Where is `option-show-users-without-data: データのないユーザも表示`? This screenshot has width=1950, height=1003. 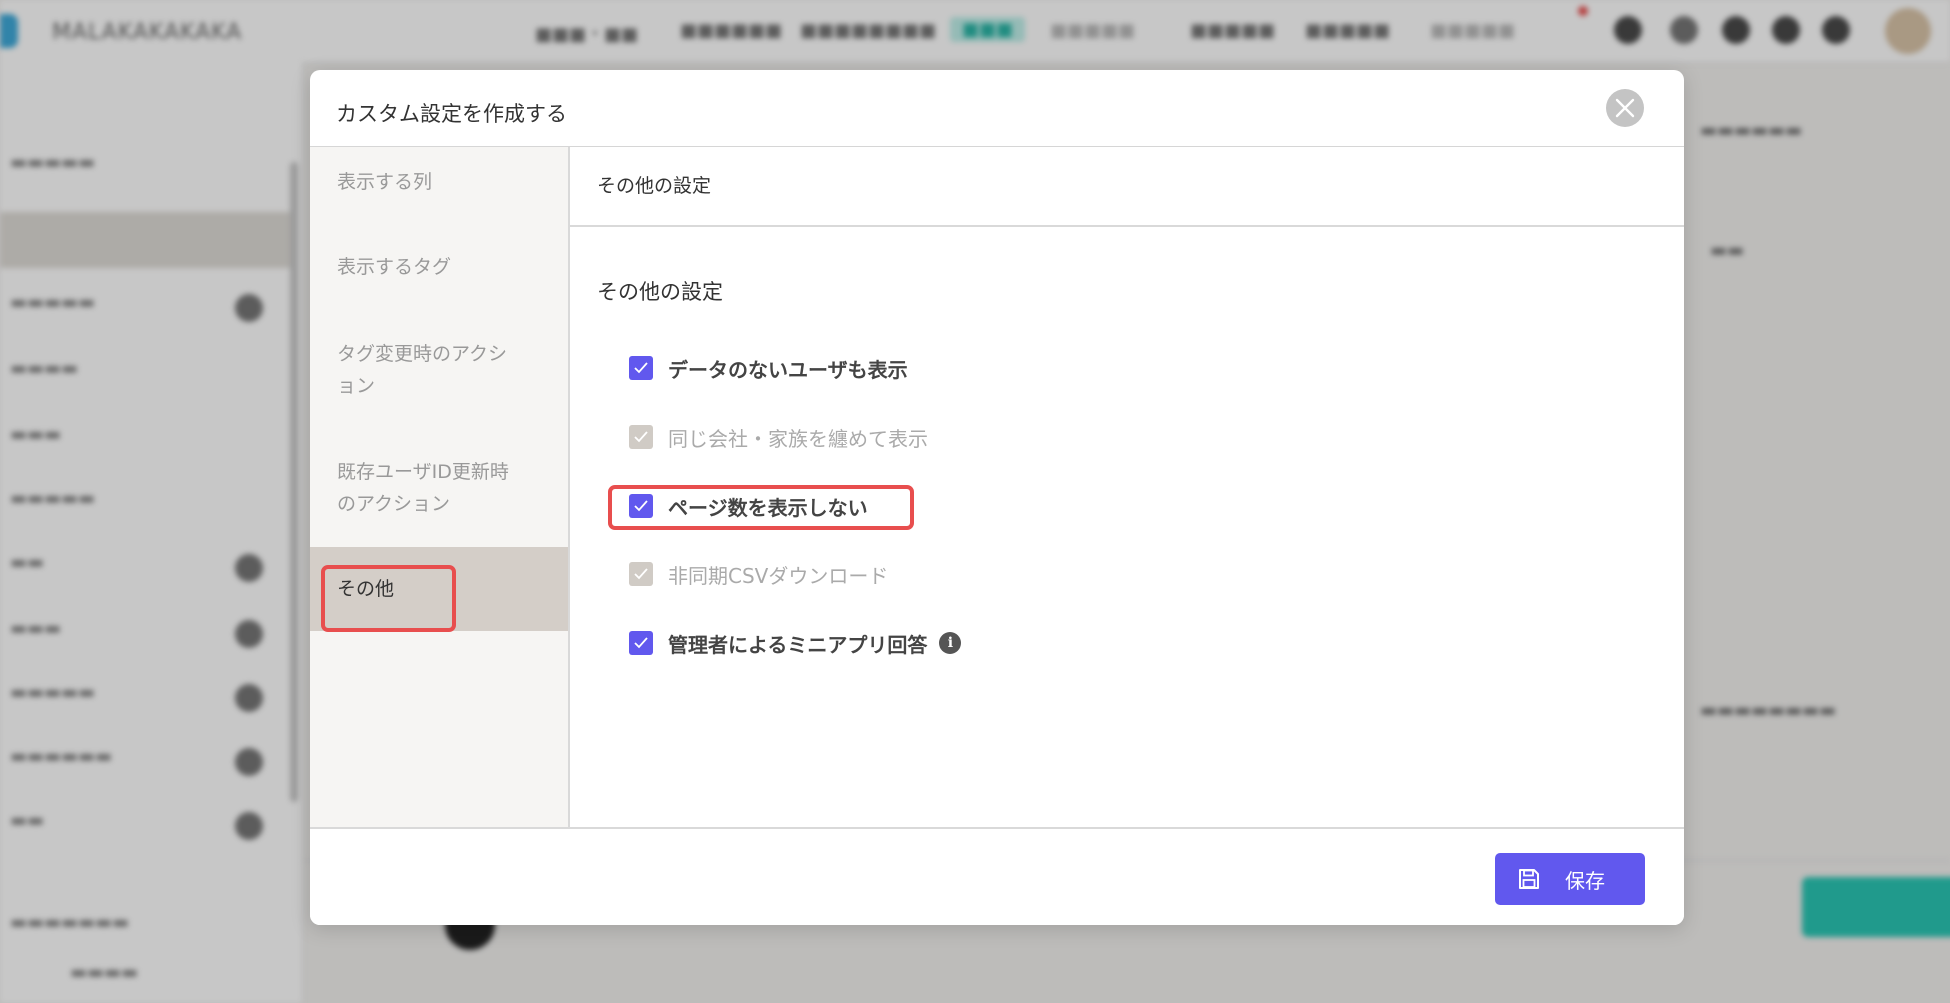
option-show-users-without-data: データのないユーザも表示 is located at coordinates (768, 368).